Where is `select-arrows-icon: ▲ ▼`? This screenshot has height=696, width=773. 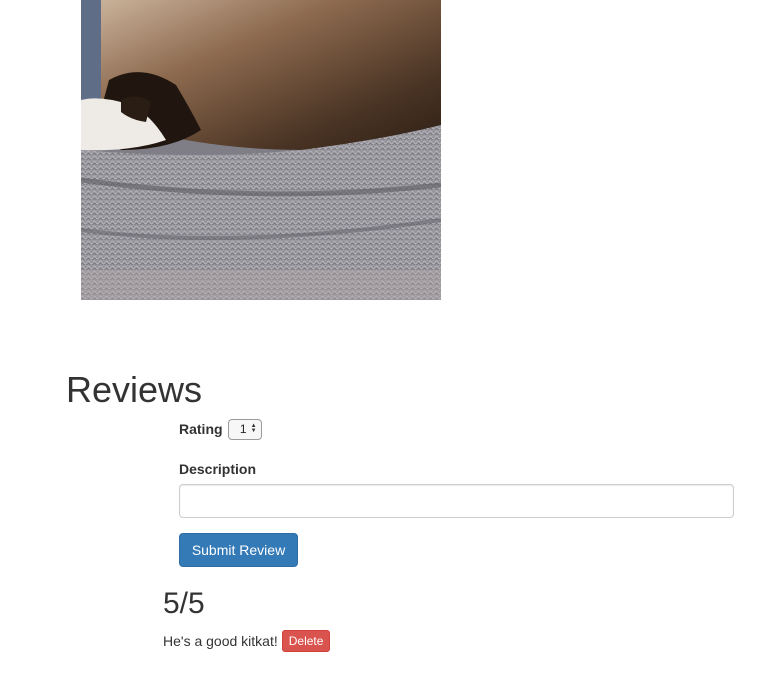
select-arrows-icon: ▲ ▼ is located at coordinates (253, 428).